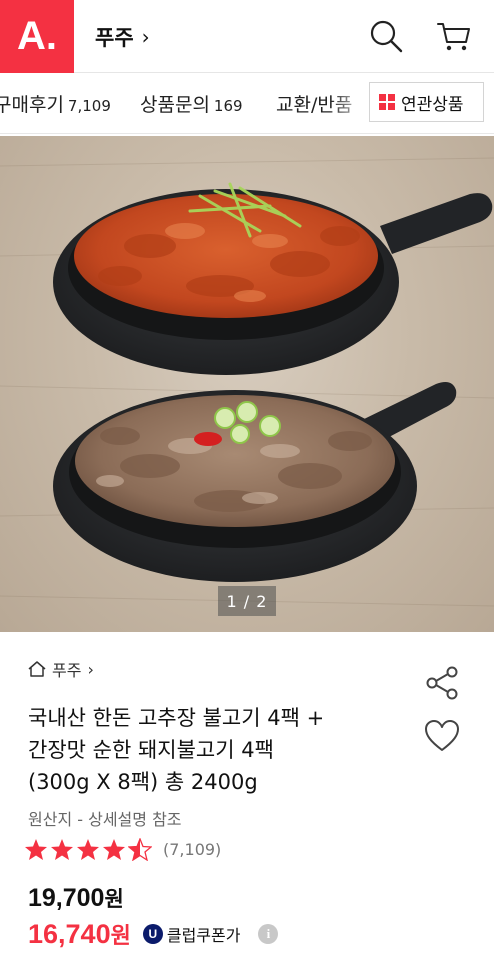 This screenshot has height=959, width=494. What do you see at coordinates (442, 683) in the screenshot?
I see `share-icon` at bounding box center [442, 683].